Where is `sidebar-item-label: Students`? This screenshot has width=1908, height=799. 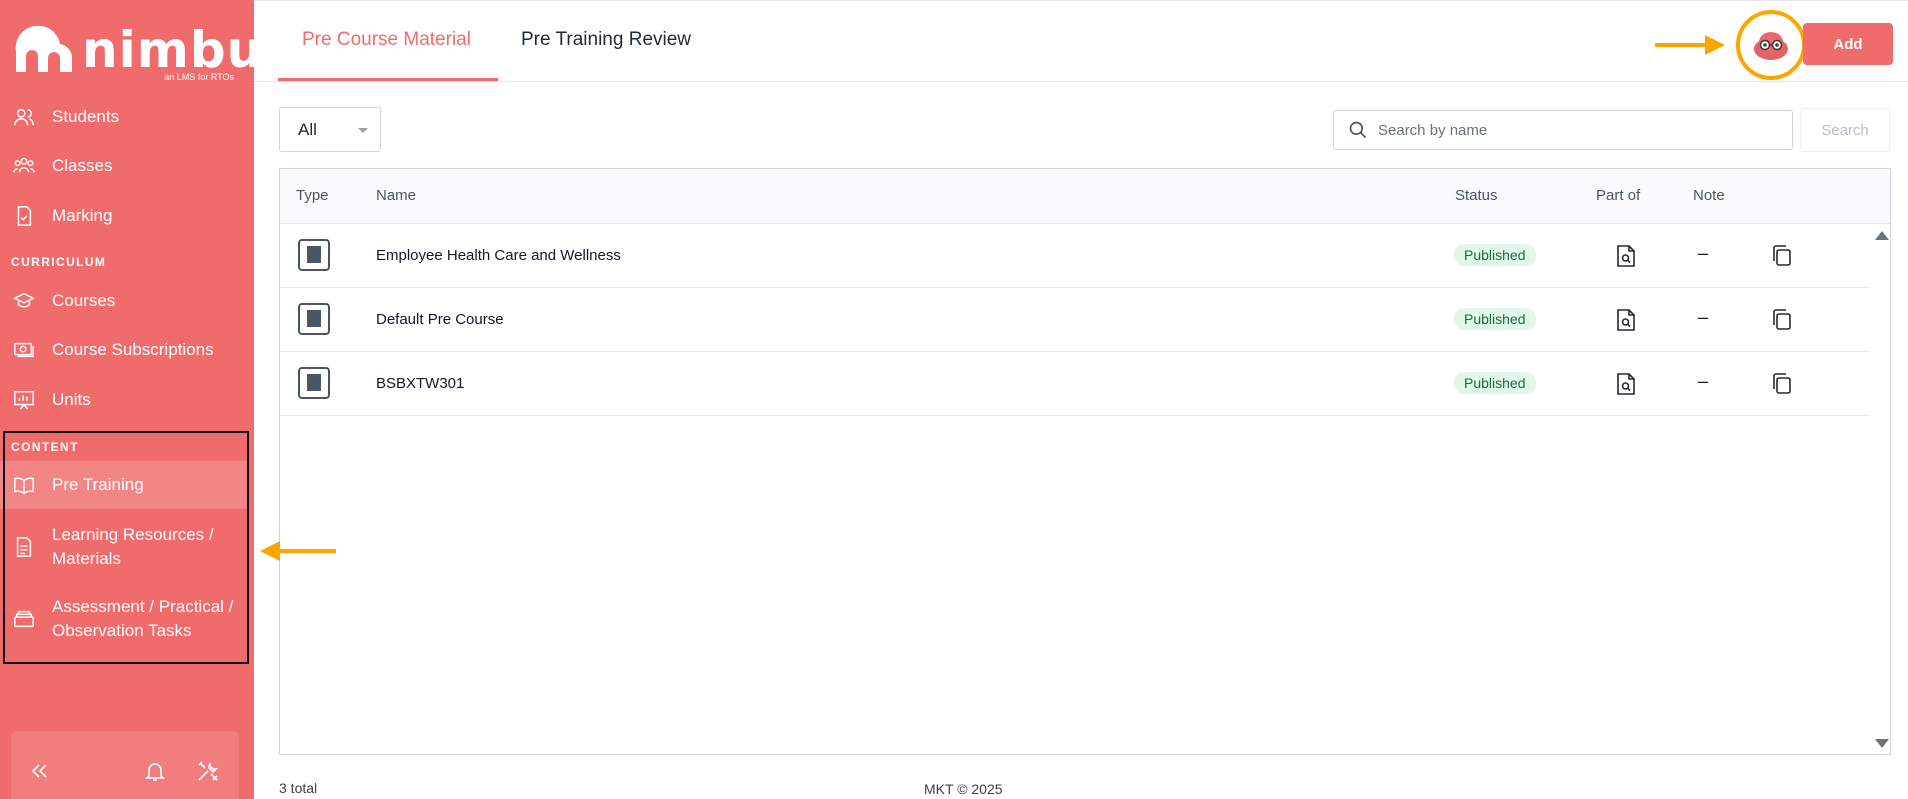
sidebar-item-label: Students is located at coordinates (86, 116).